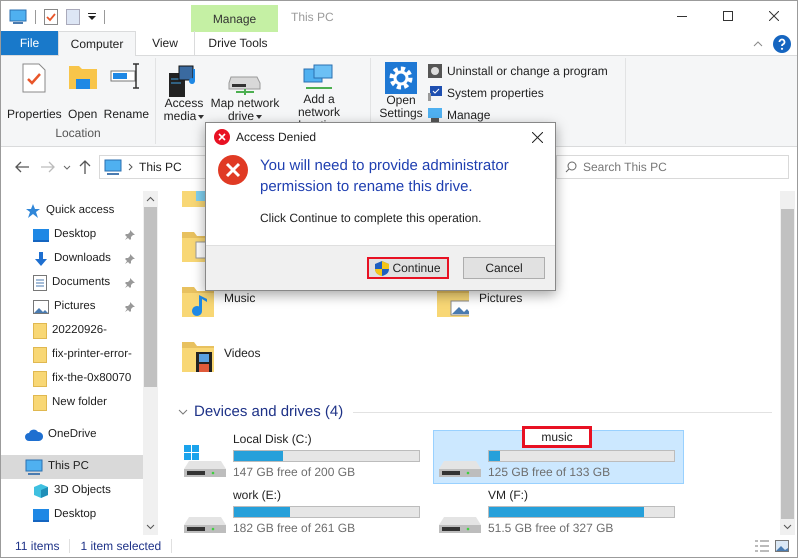  What do you see at coordinates (273, 439) in the screenshot?
I see `drive-name: Local Disk (C:)` at bounding box center [273, 439].